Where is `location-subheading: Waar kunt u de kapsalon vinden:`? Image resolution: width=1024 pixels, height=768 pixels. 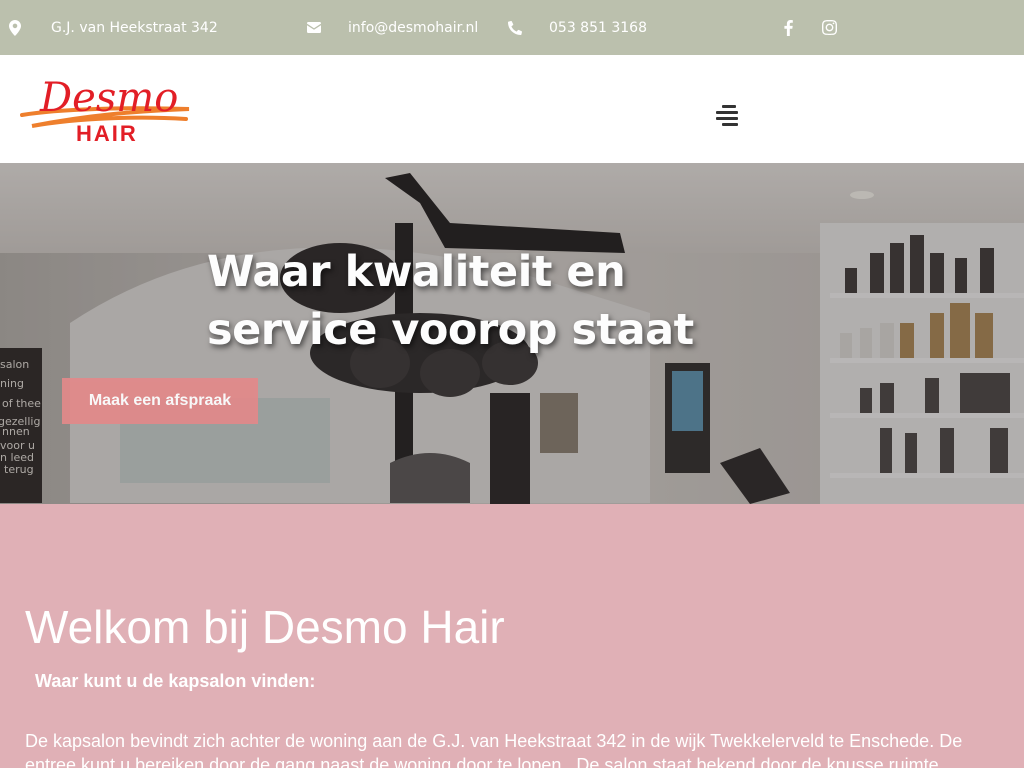 location-subheading: Waar kunt u de kapsalon vinden: is located at coordinates (175, 681).